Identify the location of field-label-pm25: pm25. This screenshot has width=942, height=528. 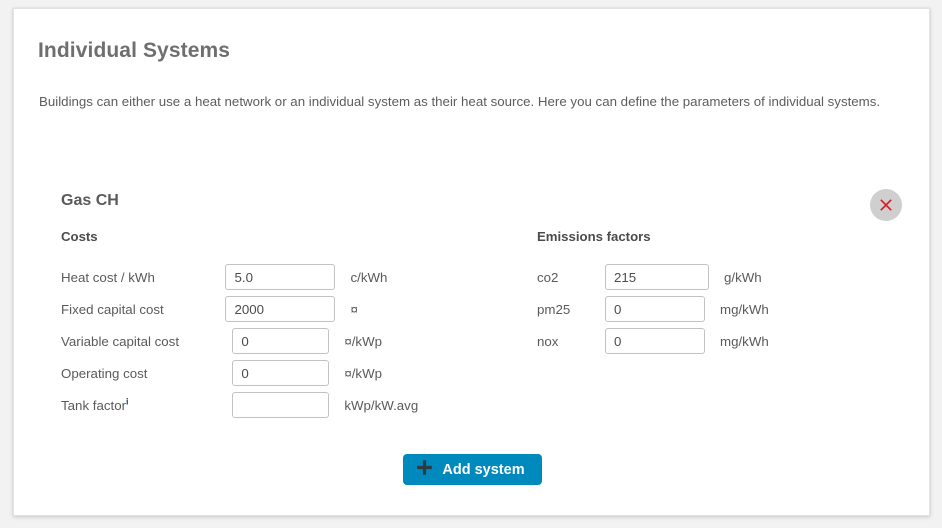
(554, 309).